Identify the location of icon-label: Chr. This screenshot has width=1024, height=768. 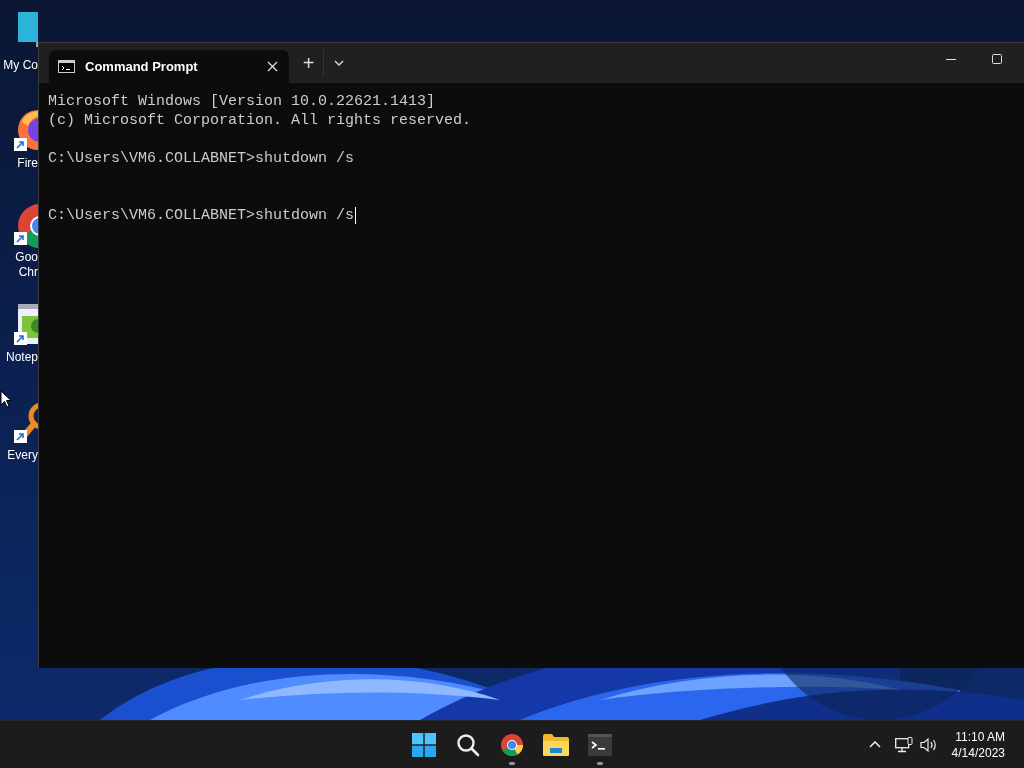
(27, 272).